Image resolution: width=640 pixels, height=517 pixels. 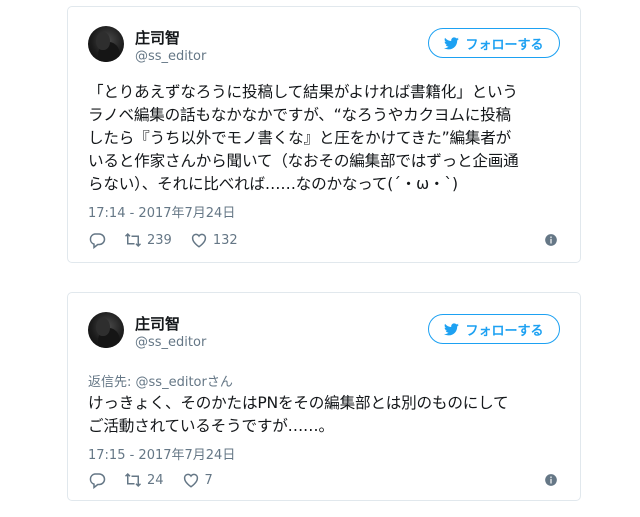 What do you see at coordinates (110, 382) in the screenshot?
I see `reply-prefix: 返信先:` at bounding box center [110, 382].